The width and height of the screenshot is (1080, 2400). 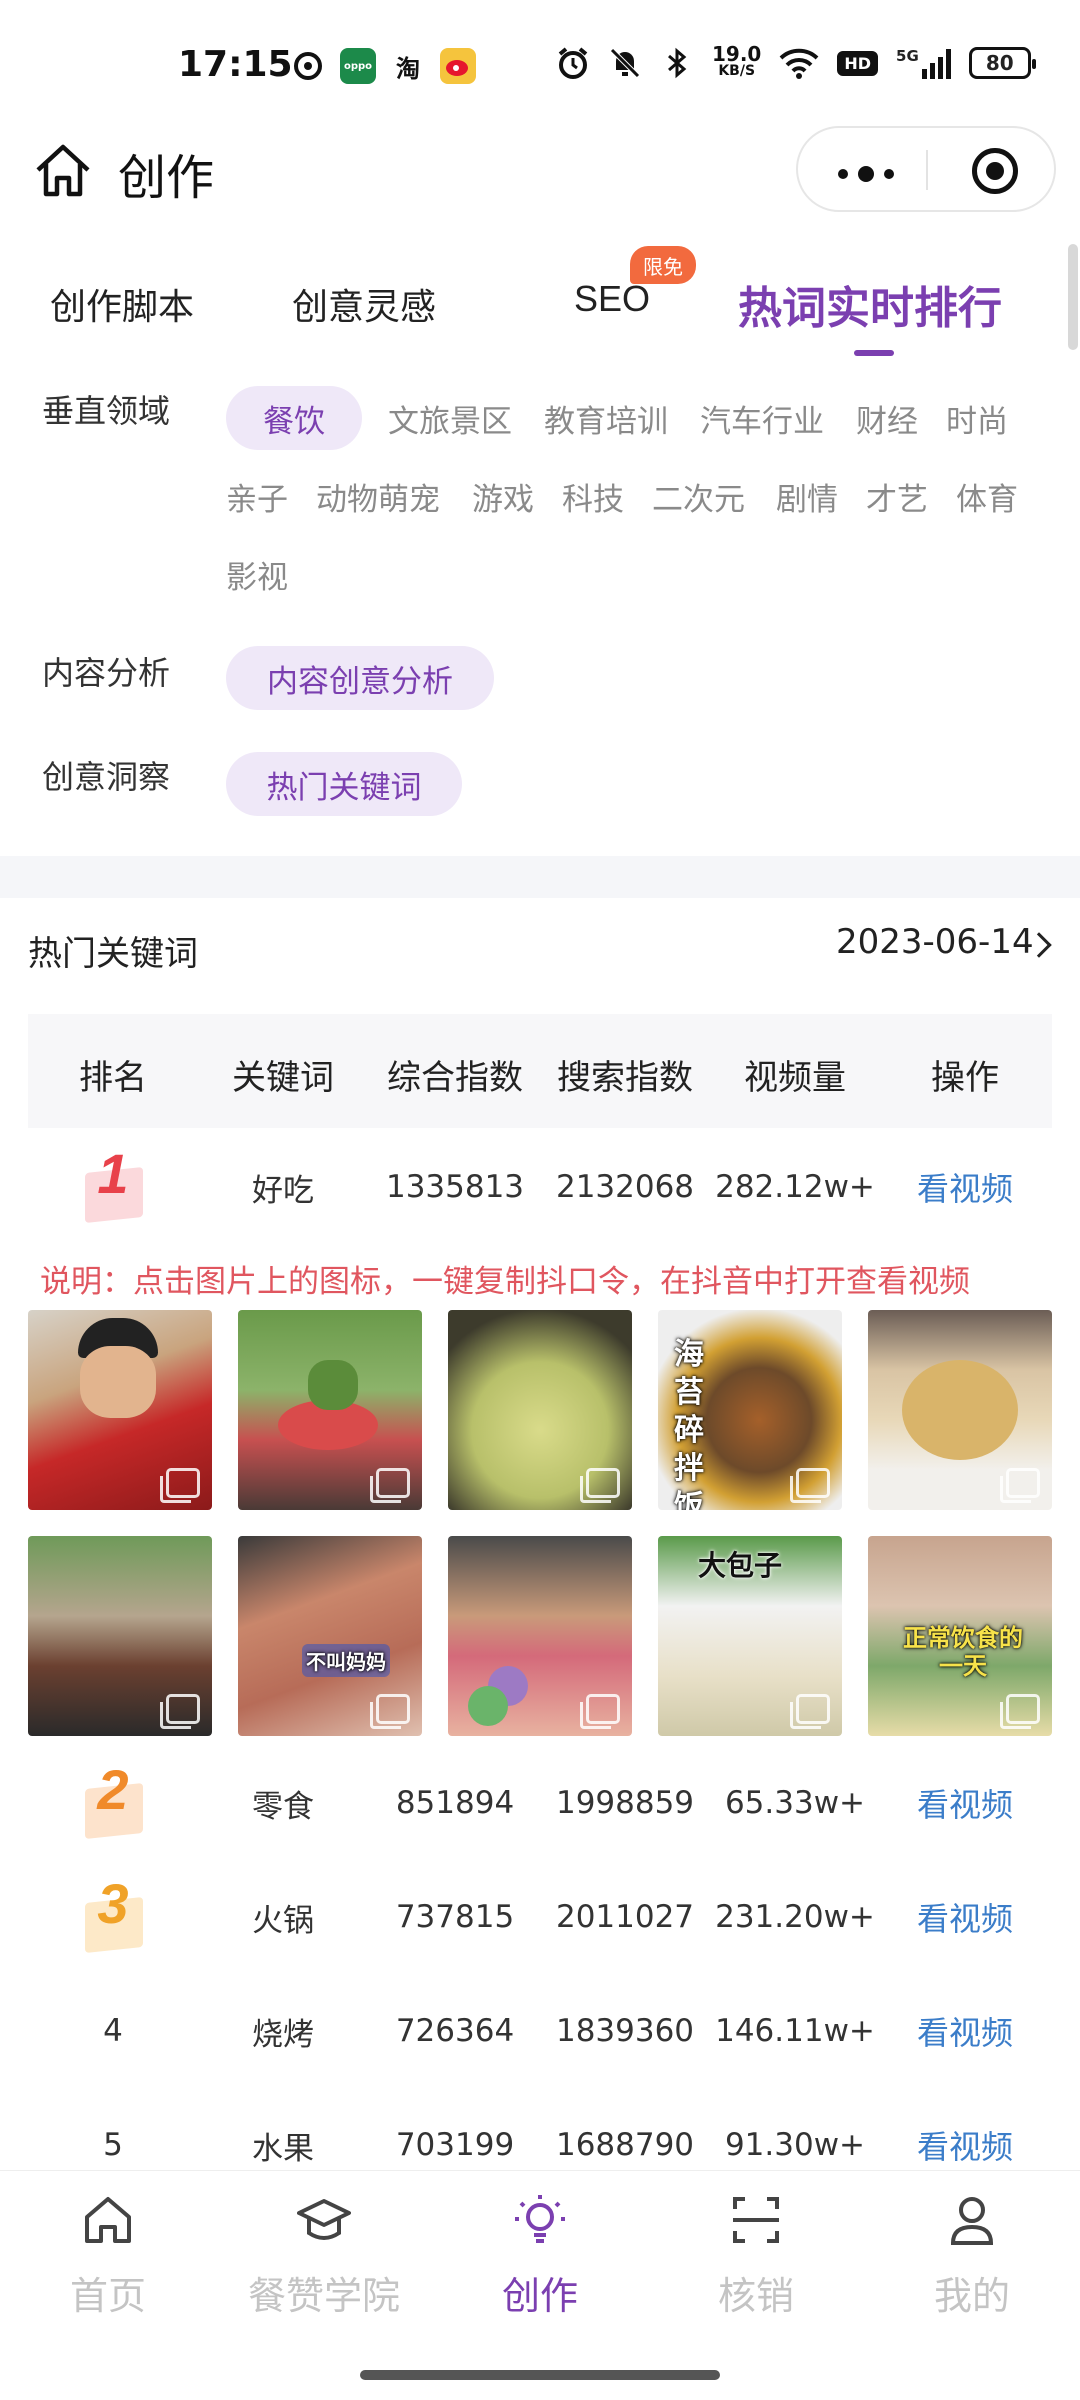 I want to click on user-icon, so click(x=972, y=2221).